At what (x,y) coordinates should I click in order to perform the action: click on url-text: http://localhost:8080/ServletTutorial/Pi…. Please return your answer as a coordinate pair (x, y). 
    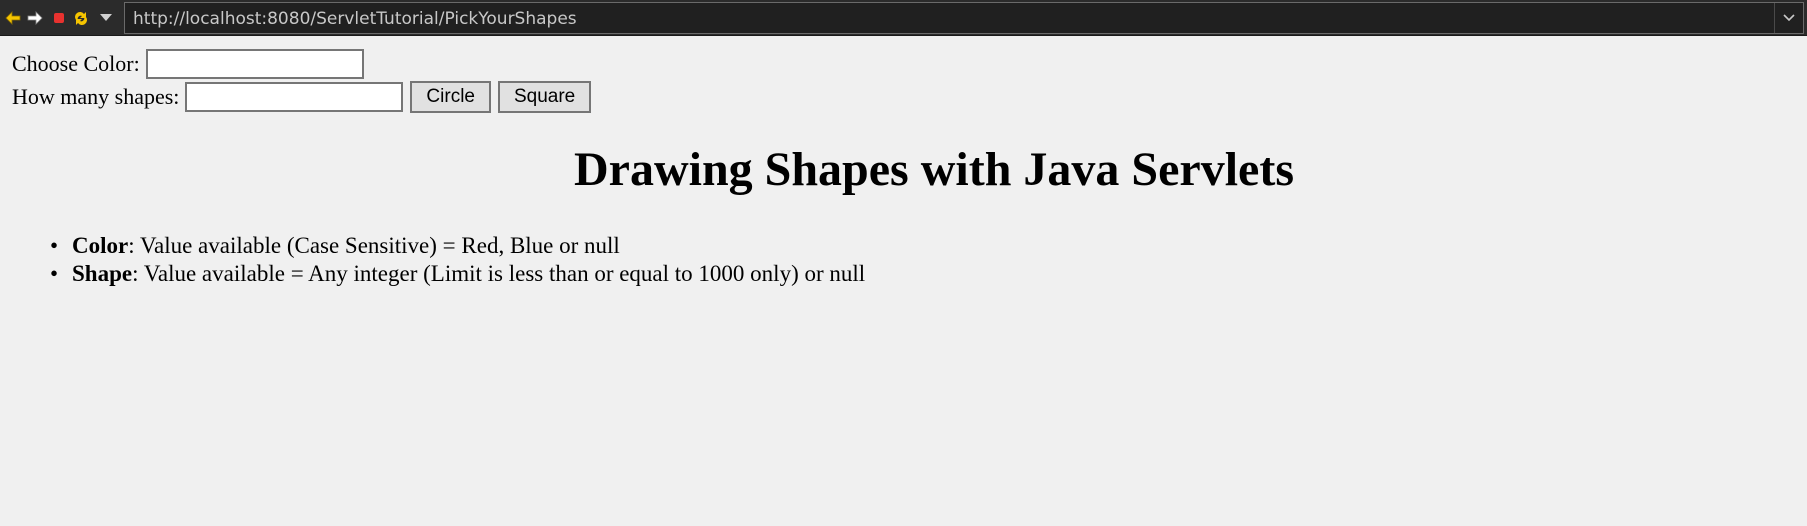
    Looking at the image, I should click on (355, 19).